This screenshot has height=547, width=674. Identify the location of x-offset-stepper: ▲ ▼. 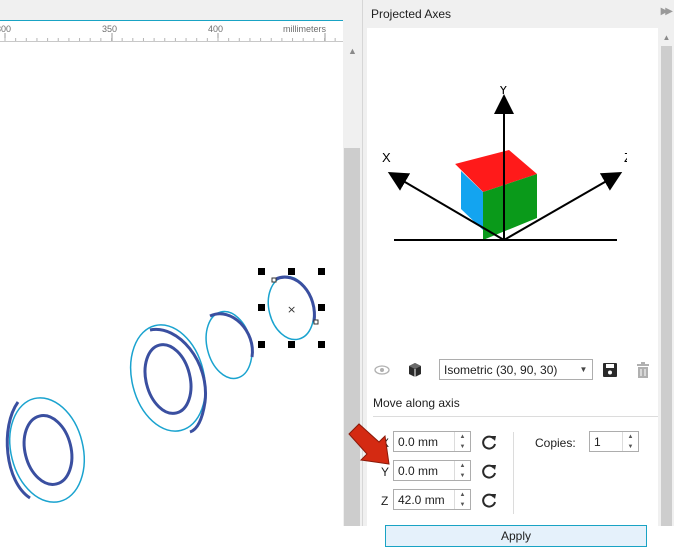
(462, 441).